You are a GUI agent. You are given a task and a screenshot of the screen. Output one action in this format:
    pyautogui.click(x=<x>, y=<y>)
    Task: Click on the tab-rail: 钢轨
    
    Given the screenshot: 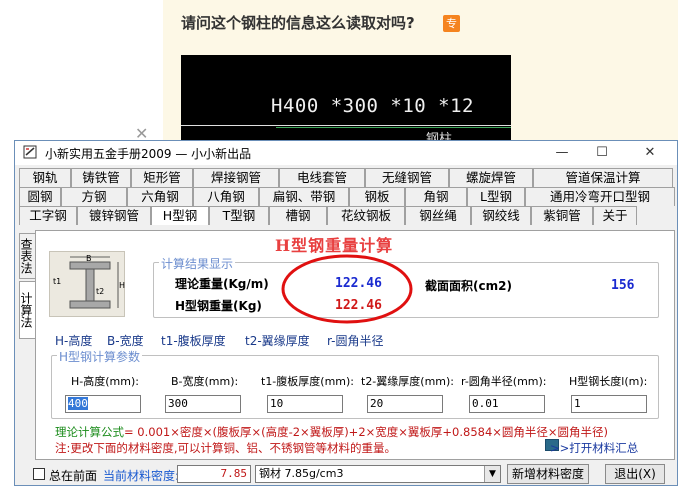 What is the action you would take?
    pyautogui.click(x=45, y=177)
    